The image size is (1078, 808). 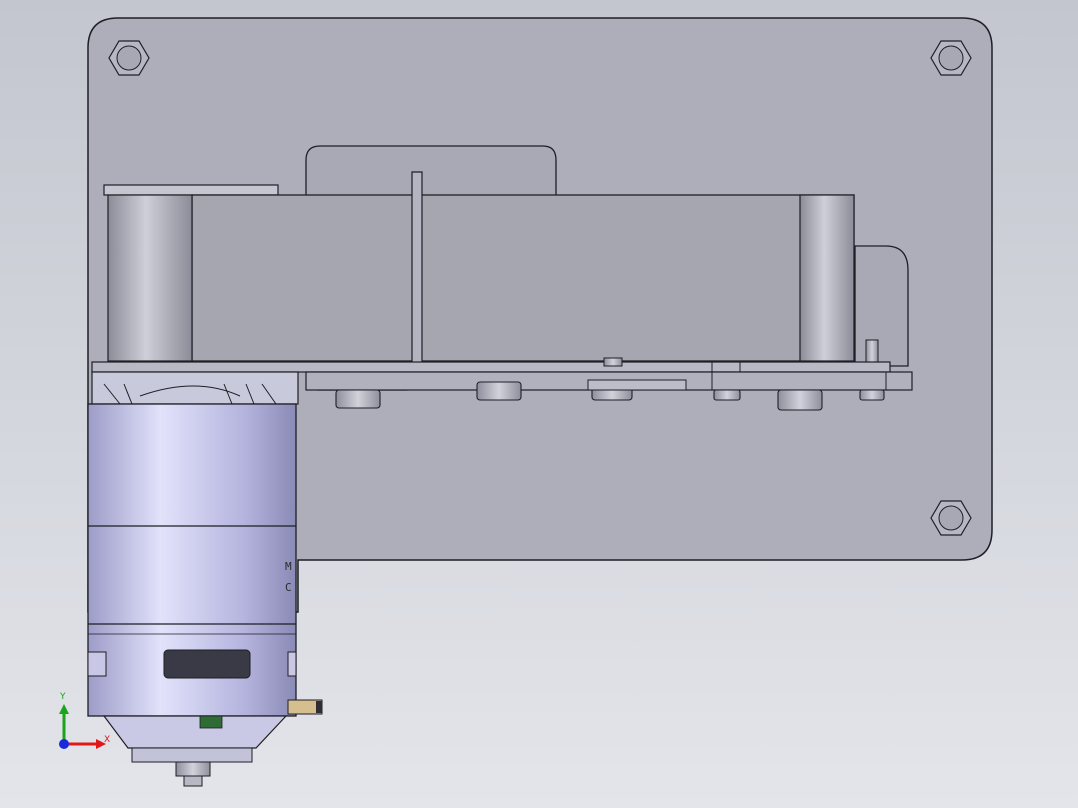 What do you see at coordinates (292, 664) in the screenshot?
I see `motor-cooling-slot-right` at bounding box center [292, 664].